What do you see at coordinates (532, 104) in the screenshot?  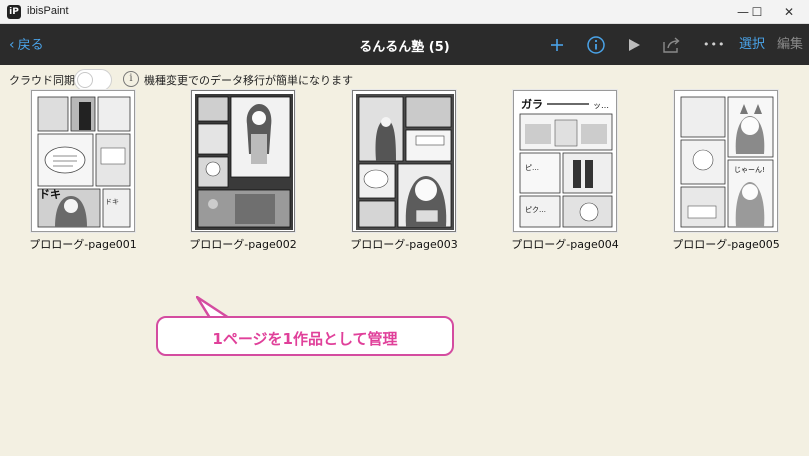 I see `svg-text: ガラ` at bounding box center [532, 104].